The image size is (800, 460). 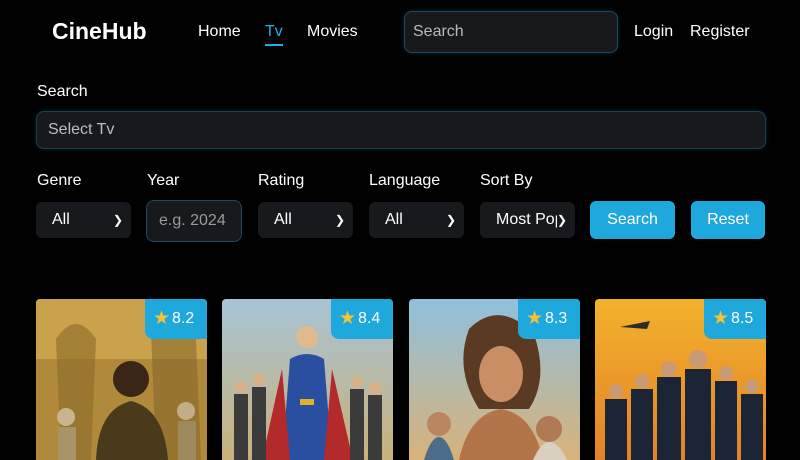 I want to click on year-input: e.g. 2024, so click(x=194, y=221).